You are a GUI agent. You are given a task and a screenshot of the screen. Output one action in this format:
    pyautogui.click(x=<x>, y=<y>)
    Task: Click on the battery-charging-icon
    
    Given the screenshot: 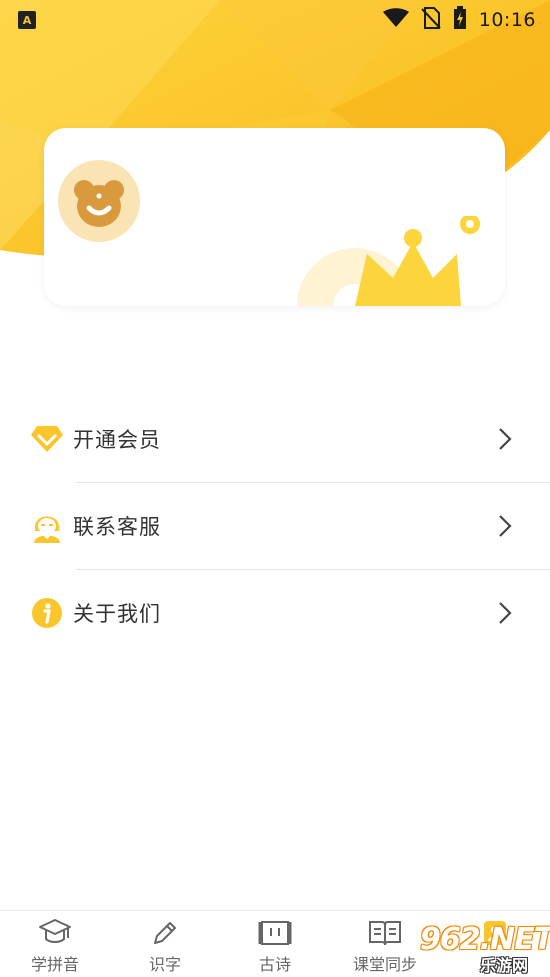 What is the action you would take?
    pyautogui.click(x=460, y=20)
    